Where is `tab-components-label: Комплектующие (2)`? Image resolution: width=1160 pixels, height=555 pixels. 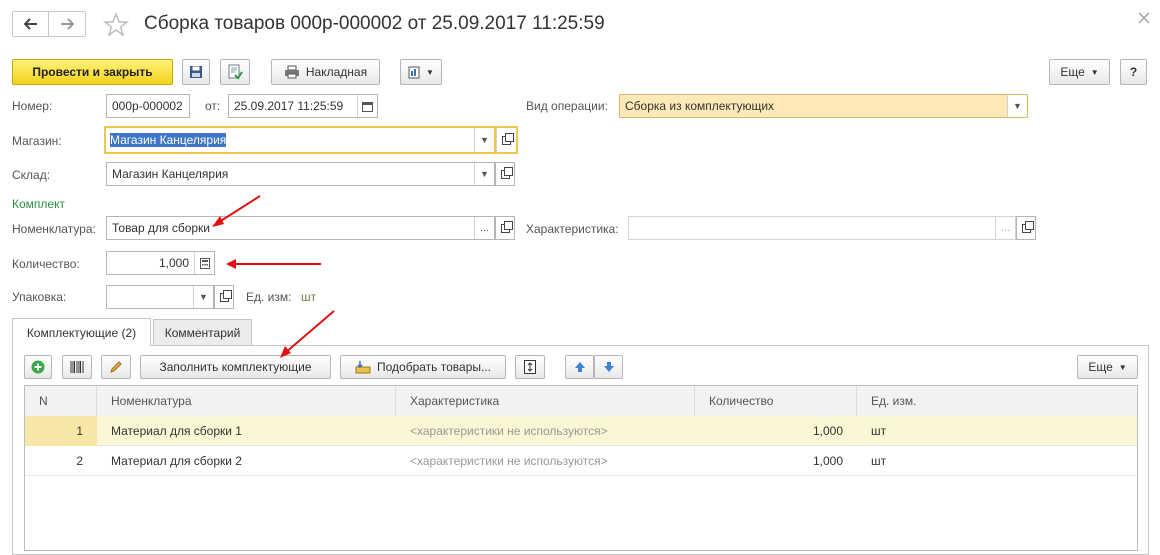
tab-components-label: Комплектующие (2) is located at coordinates (81, 332).